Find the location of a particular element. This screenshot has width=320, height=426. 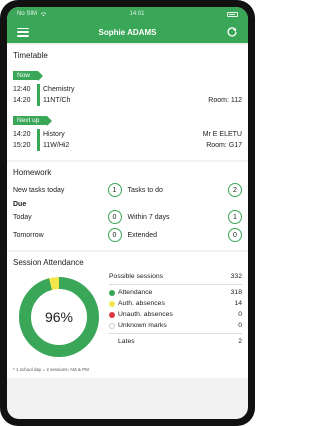

lesson-subject: History is located at coordinates (54, 134).